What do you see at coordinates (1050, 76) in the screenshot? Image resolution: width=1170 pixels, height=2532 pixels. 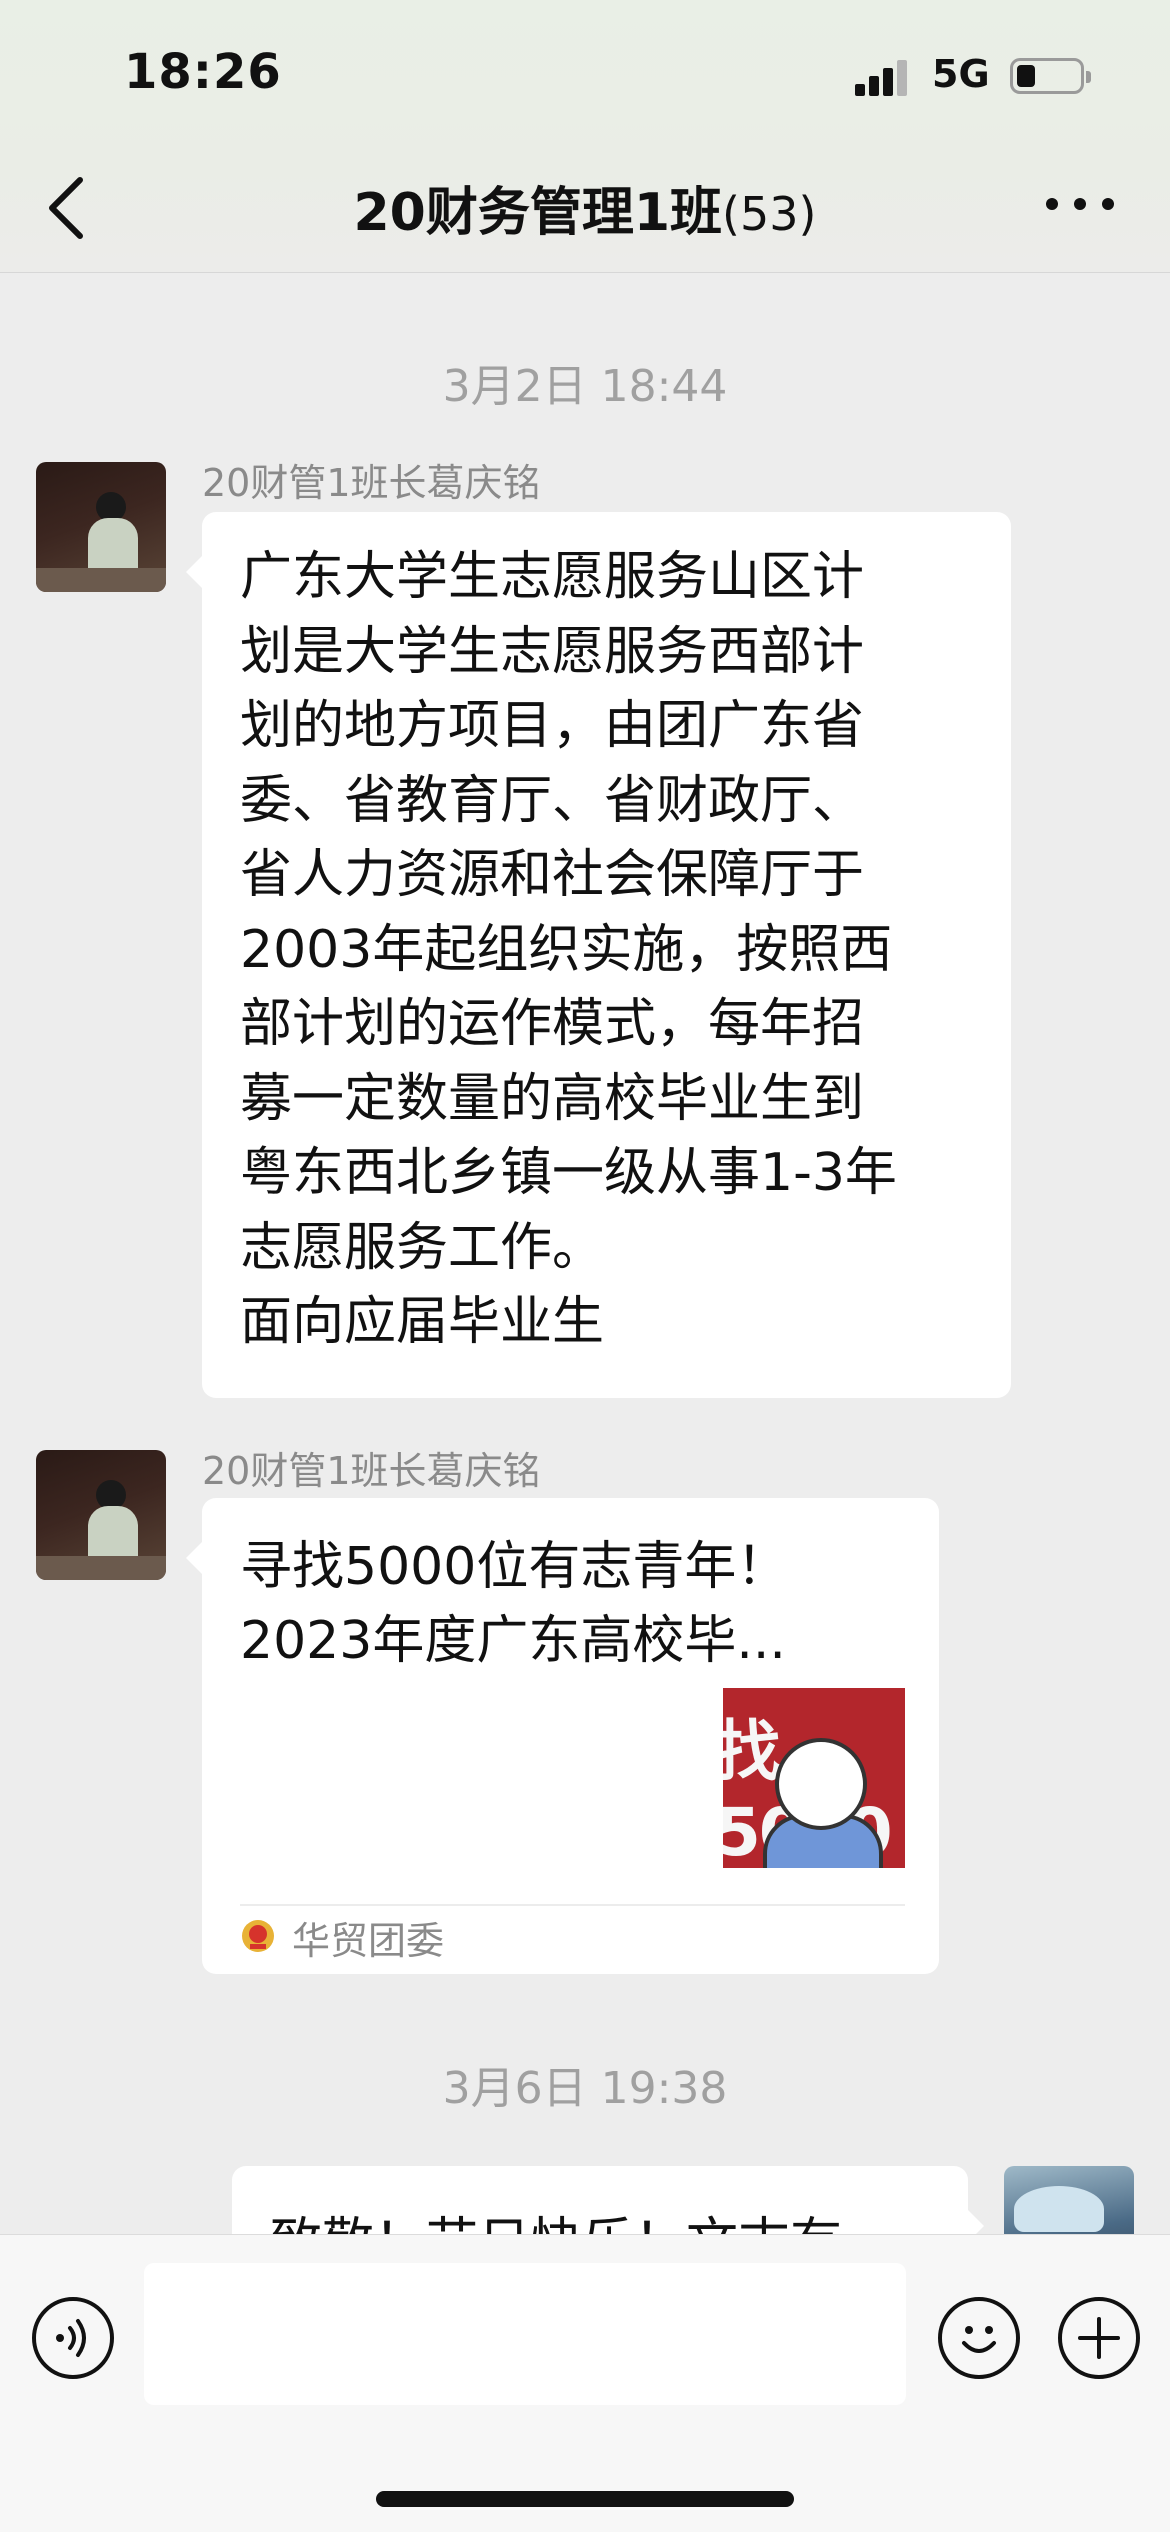 I see `battery-icon` at bounding box center [1050, 76].